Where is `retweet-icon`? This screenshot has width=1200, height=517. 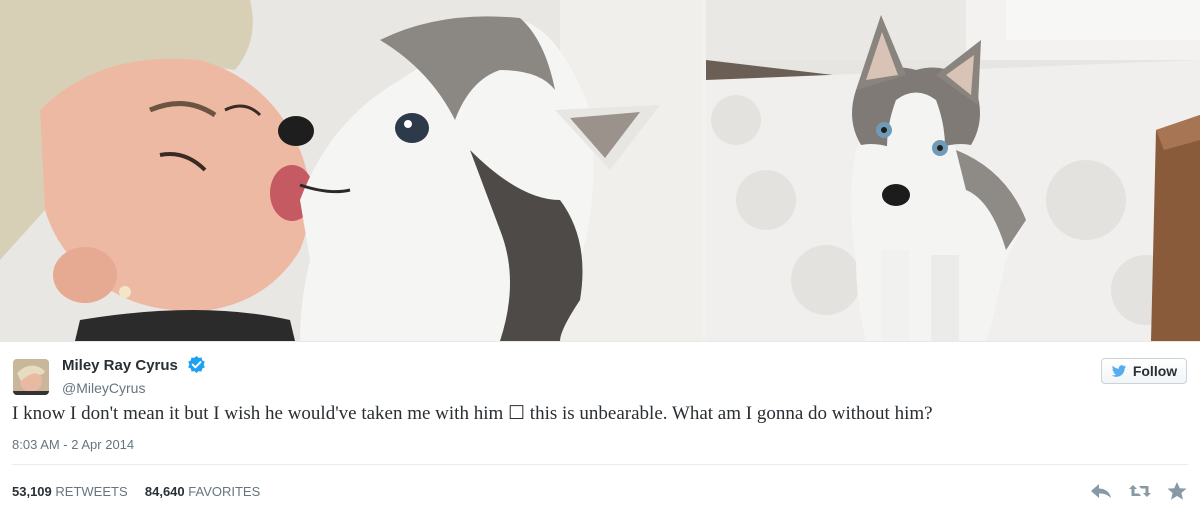
retweet-icon is located at coordinates (1139, 491).